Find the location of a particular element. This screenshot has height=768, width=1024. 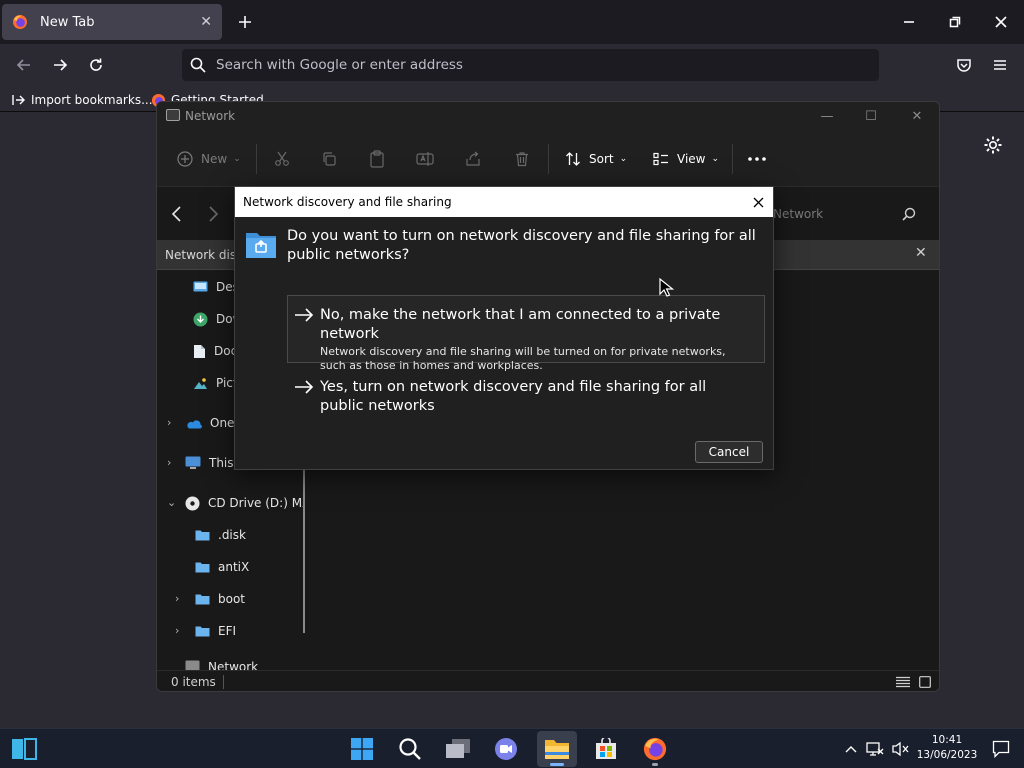

dialog-close-button is located at coordinates (758, 202).